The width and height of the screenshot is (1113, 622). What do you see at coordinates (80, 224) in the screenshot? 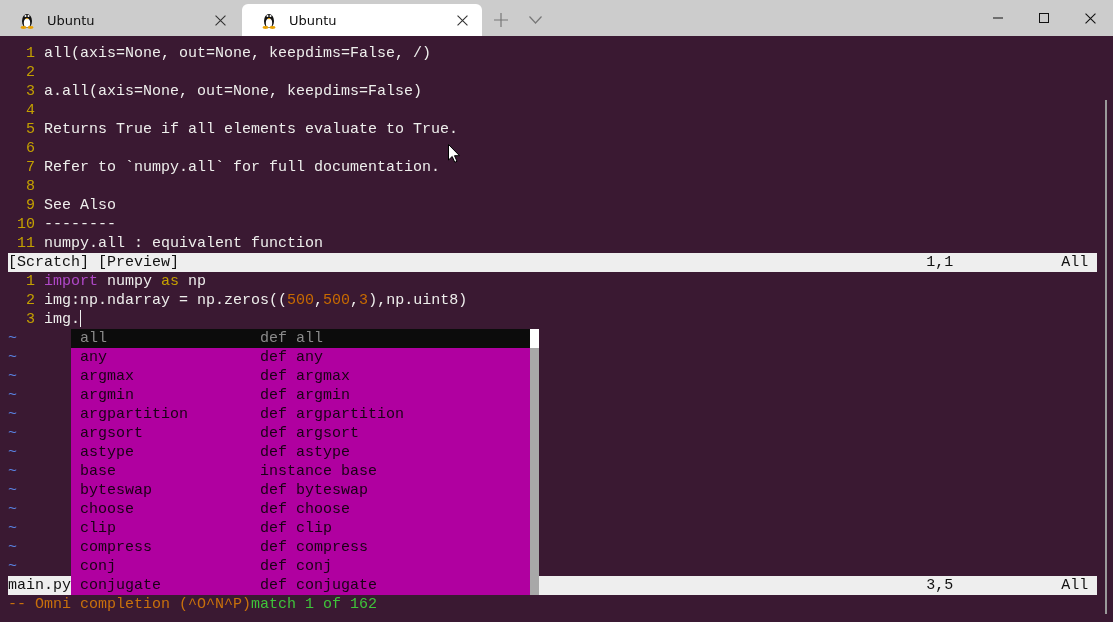
I see `code-line: --------` at bounding box center [80, 224].